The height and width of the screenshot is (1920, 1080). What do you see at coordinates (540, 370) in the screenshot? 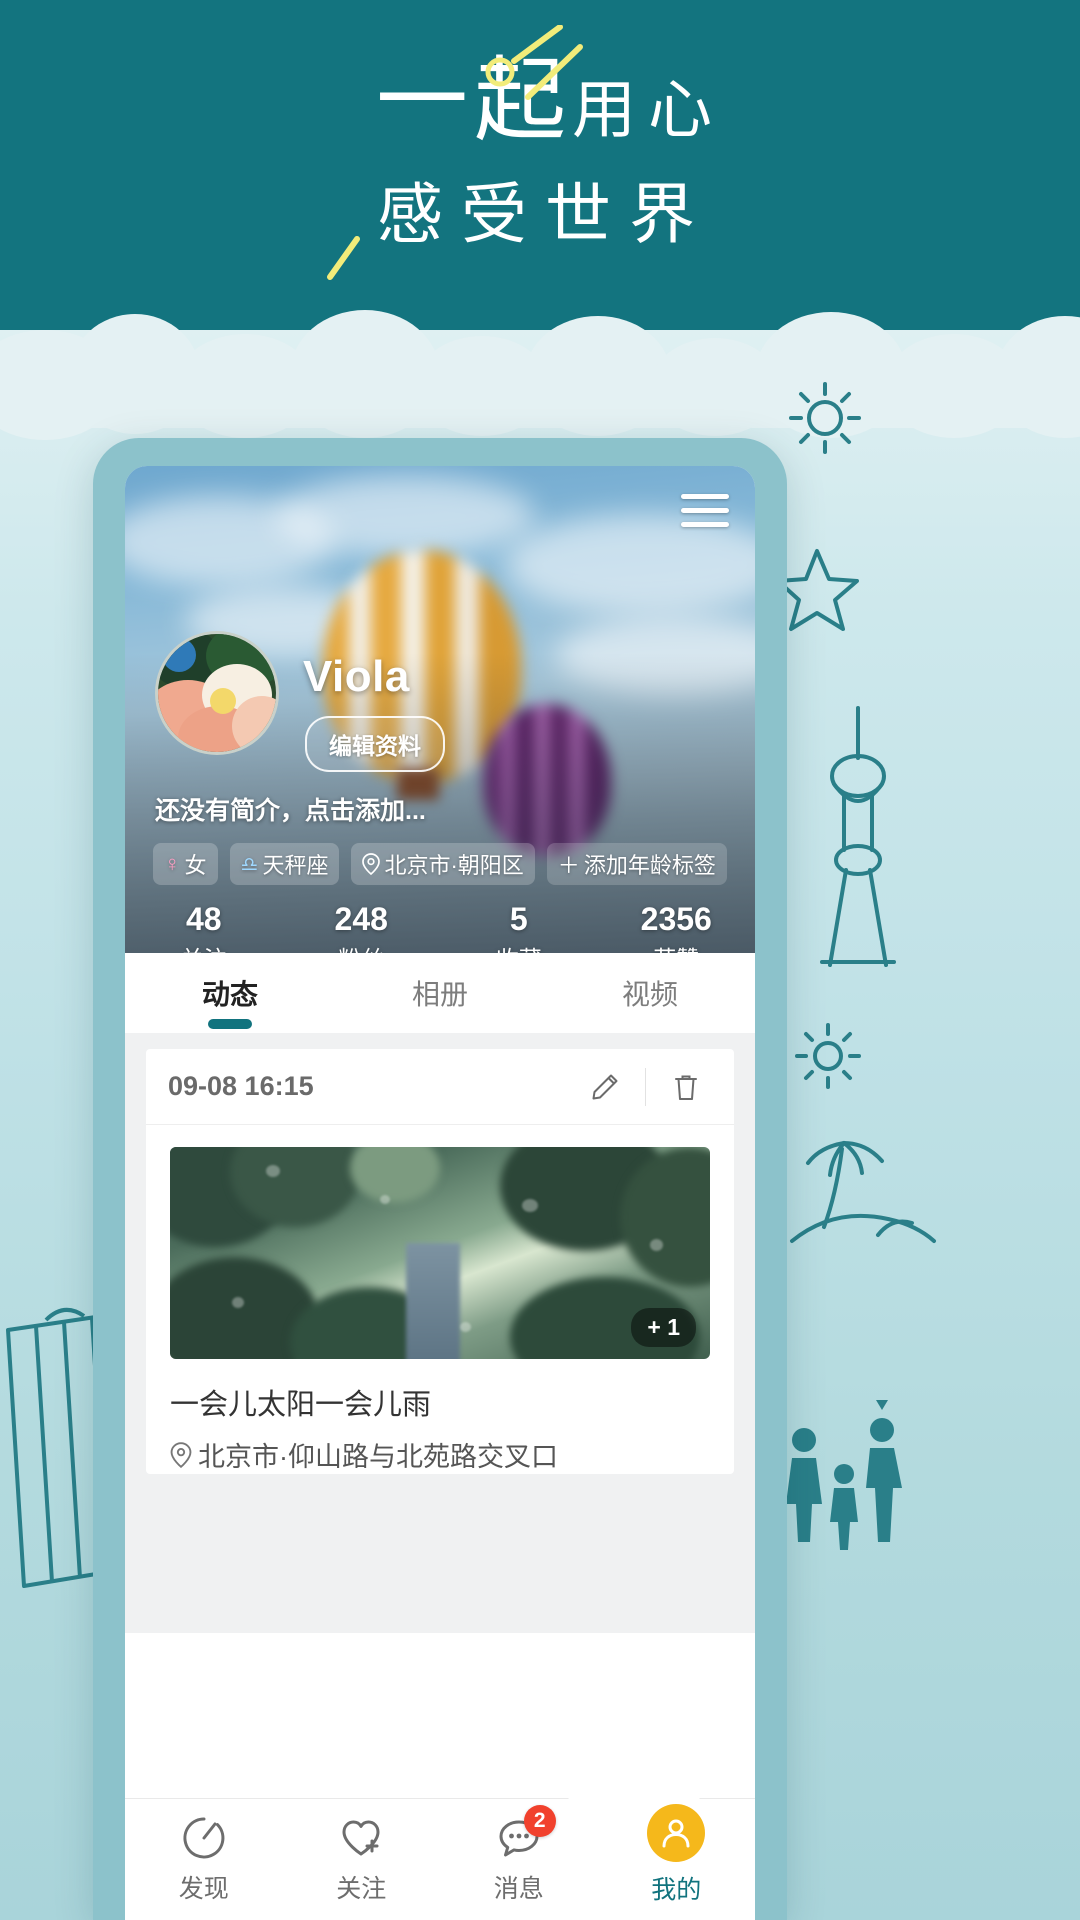
I see `cloud-divider` at bounding box center [540, 370].